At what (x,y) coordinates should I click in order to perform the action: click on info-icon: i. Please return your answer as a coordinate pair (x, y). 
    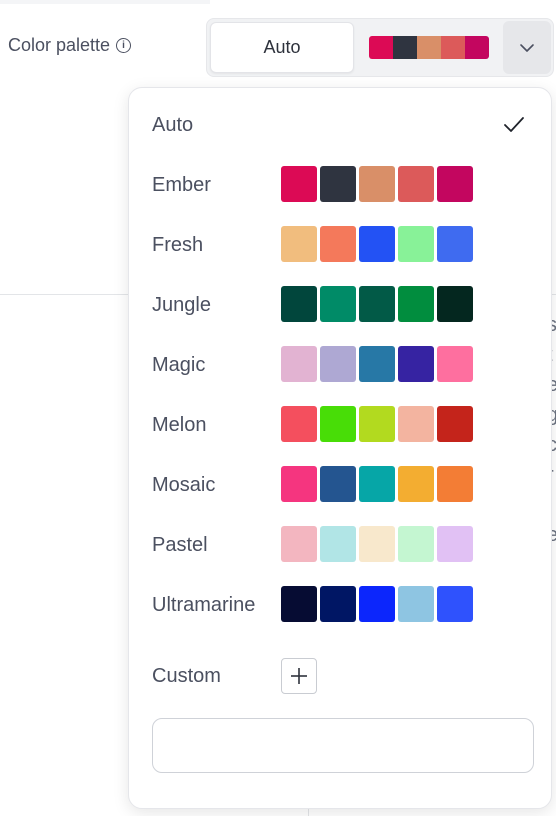
    Looking at the image, I should click on (124, 45).